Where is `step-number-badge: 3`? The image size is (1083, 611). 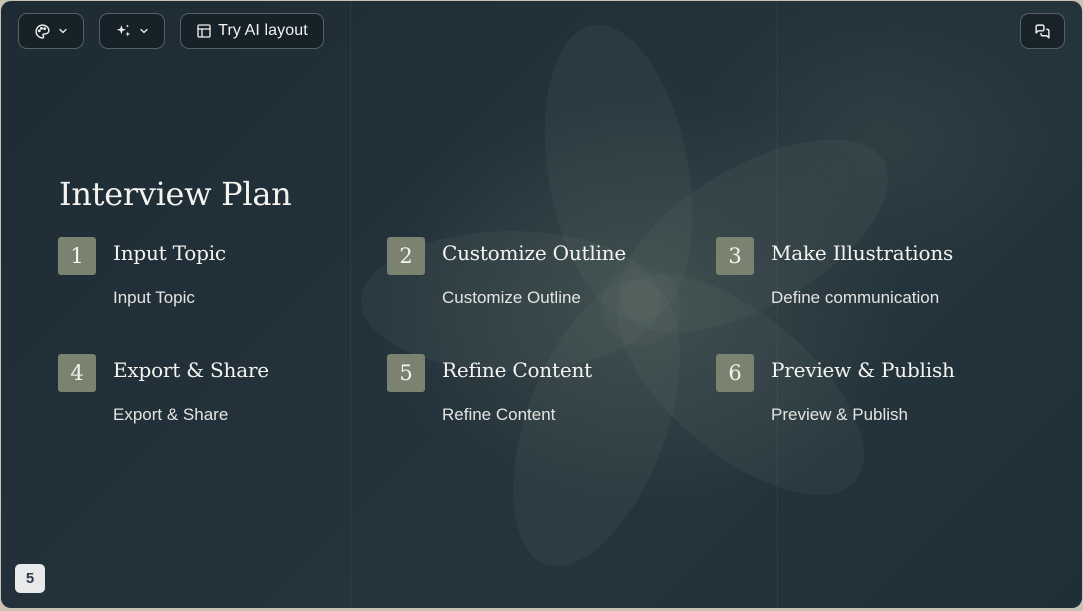 step-number-badge: 3 is located at coordinates (735, 256).